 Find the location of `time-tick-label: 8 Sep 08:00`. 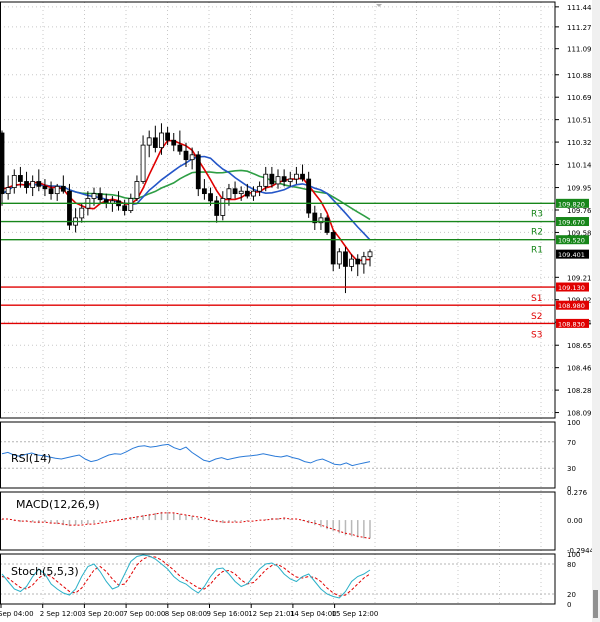

time-tick-label: 8 Sep 08:00 is located at coordinates (186, 614).